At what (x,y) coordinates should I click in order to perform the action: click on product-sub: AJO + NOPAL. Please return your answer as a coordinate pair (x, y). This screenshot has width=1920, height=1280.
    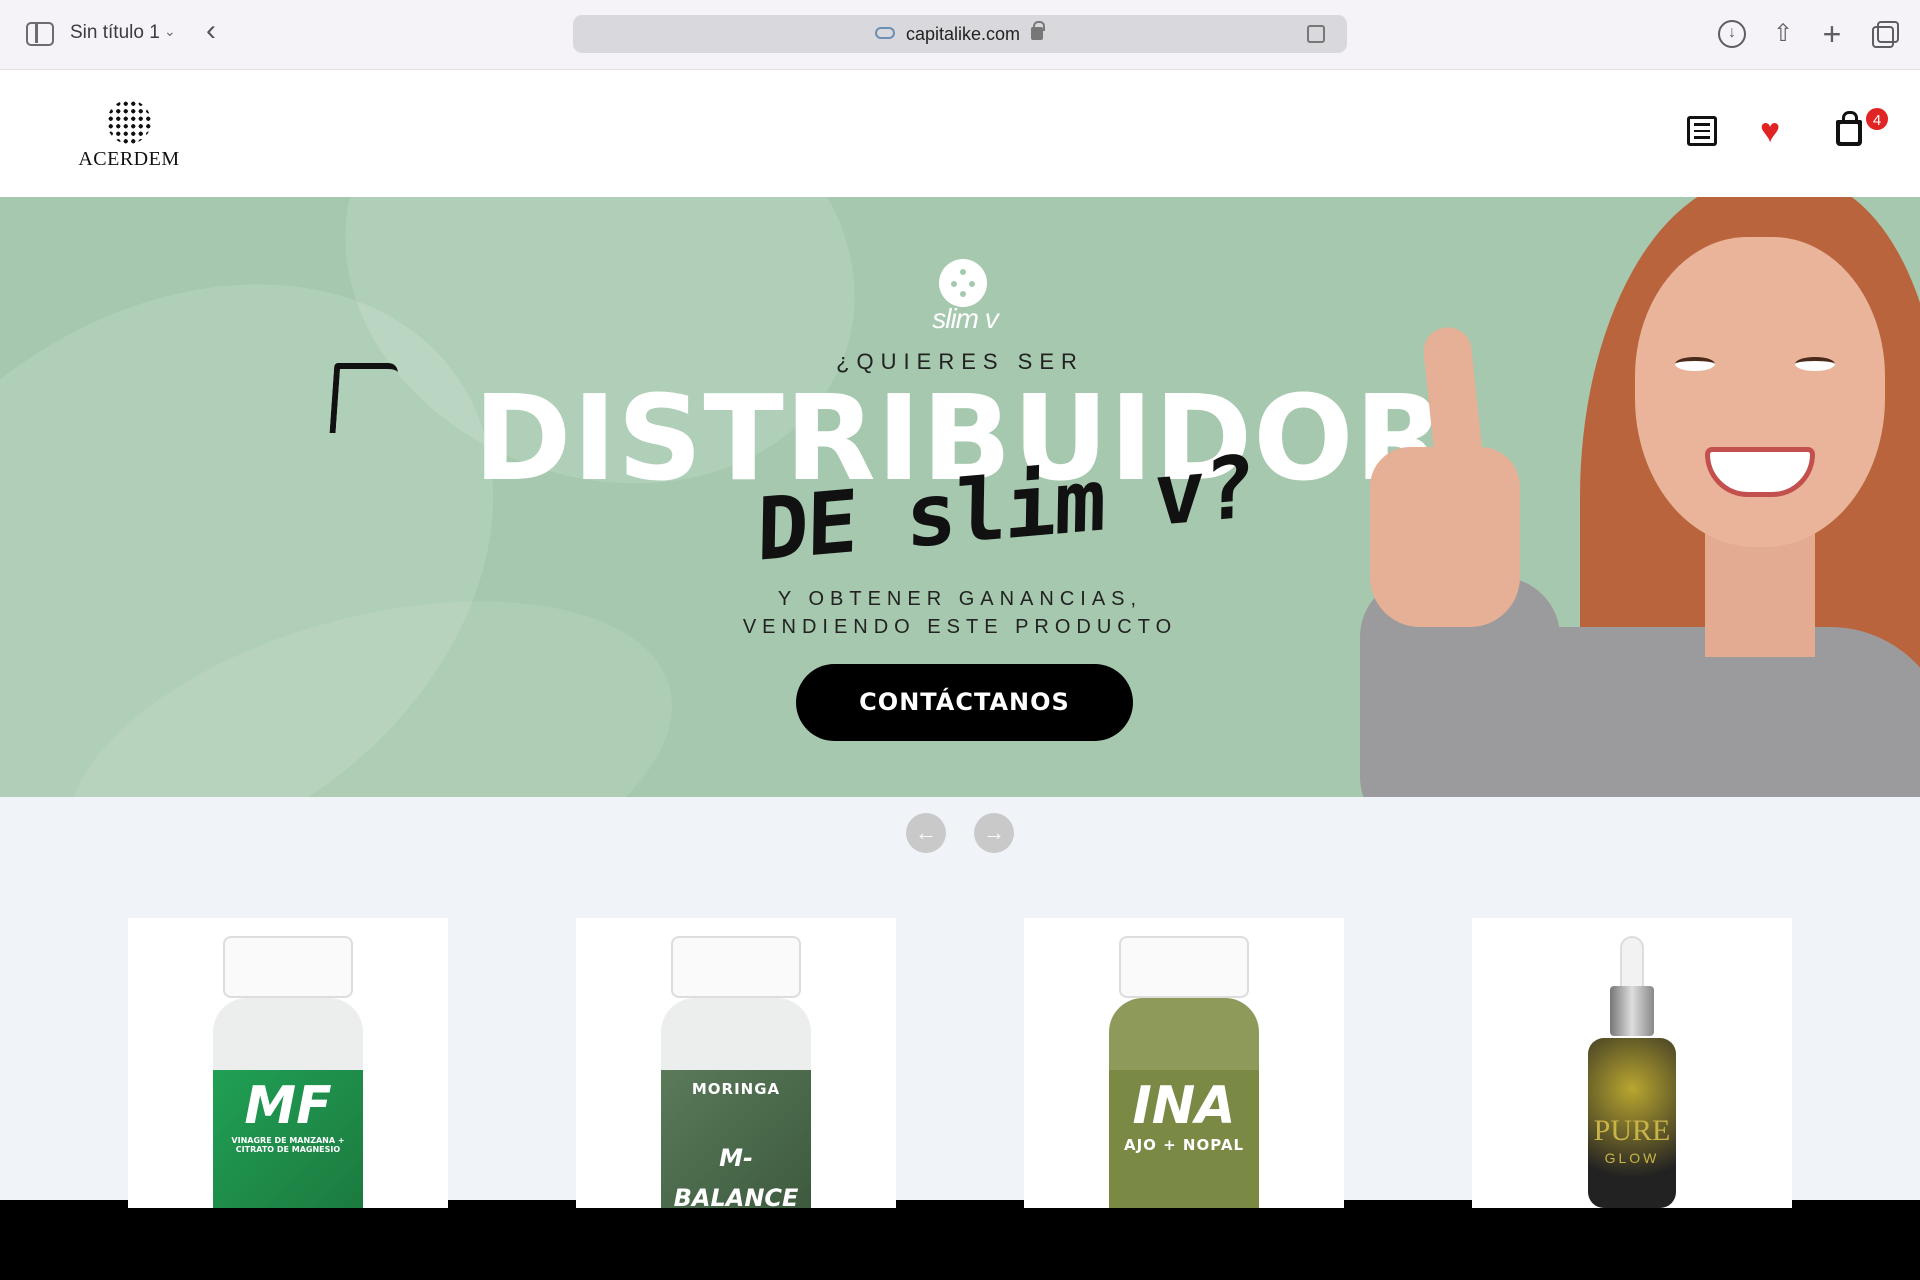
    Looking at the image, I should click on (1184, 1145).